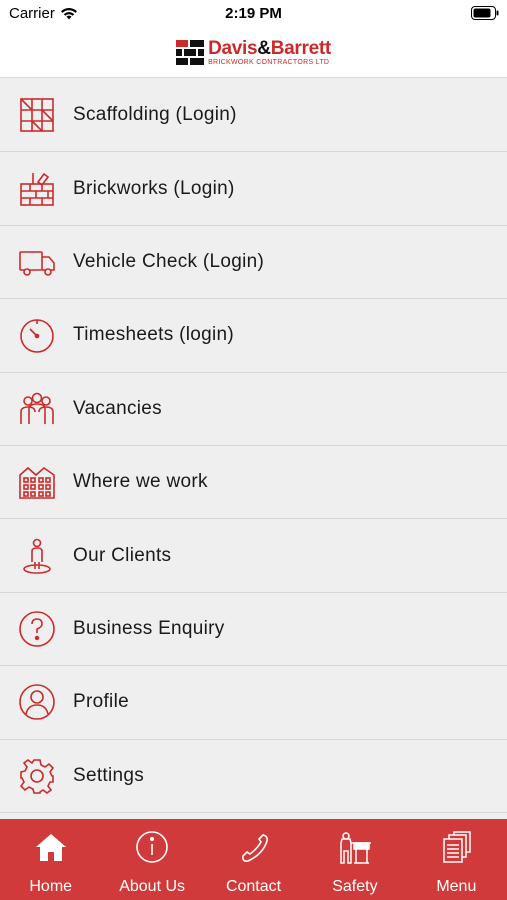 This screenshot has height=900, width=507. Describe the element at coordinates (253, 189) in the screenshot. I see `menu-item-brickworks: Brickworks (Login)` at that location.